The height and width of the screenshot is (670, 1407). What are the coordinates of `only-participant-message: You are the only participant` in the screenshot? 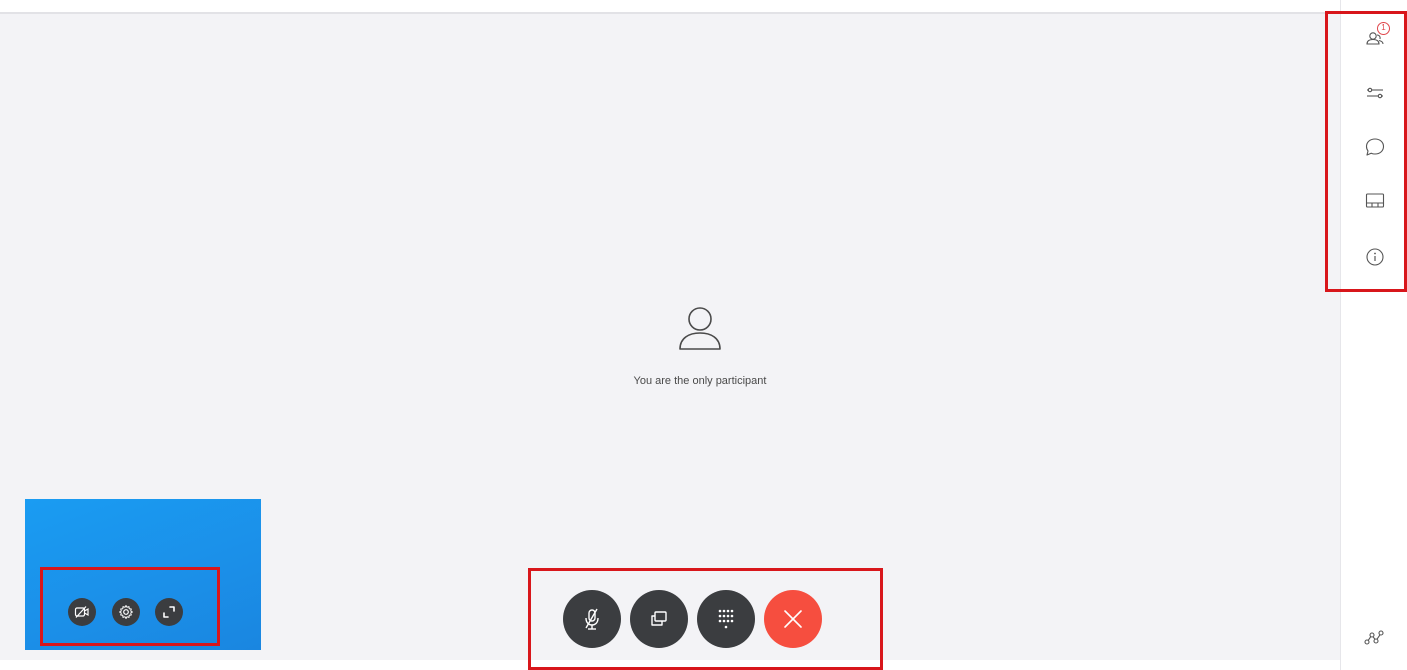 It's located at (700, 381).